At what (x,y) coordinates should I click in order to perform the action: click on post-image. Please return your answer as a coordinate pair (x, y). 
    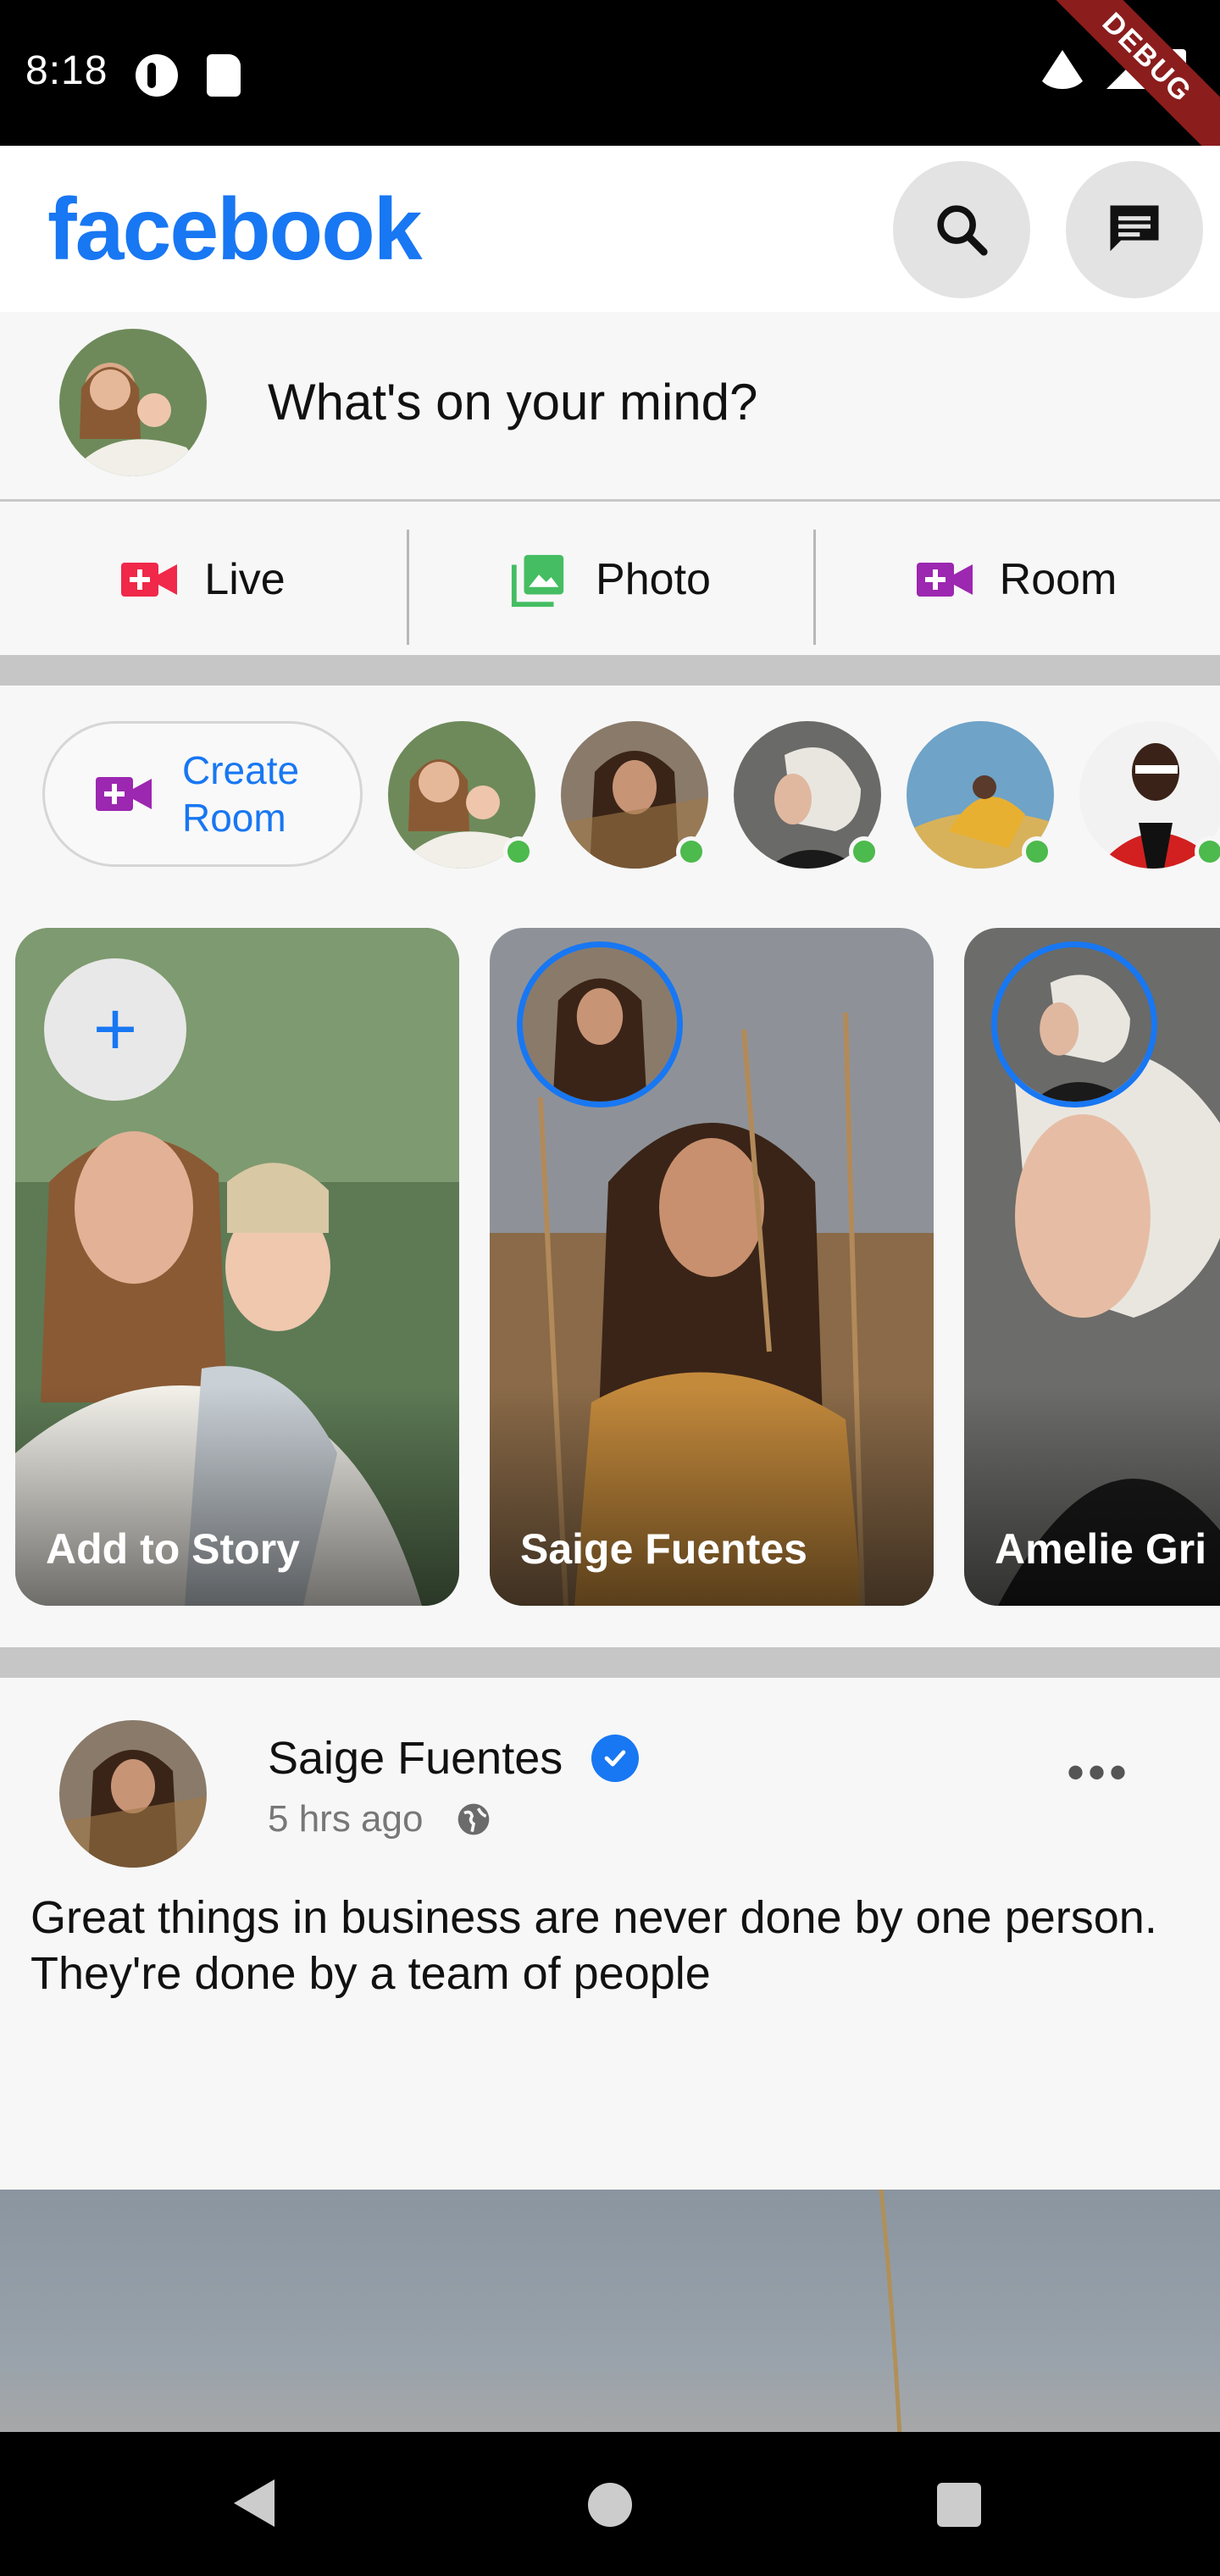
    Looking at the image, I should click on (610, 2311).